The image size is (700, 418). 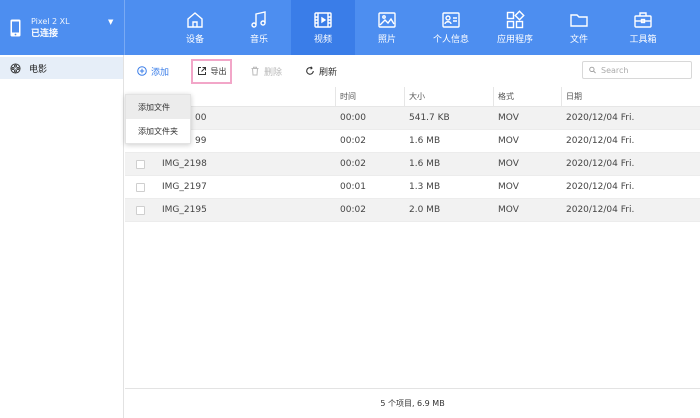 What do you see at coordinates (184, 187) in the screenshot?
I see `cell-name: IMG_2197` at bounding box center [184, 187].